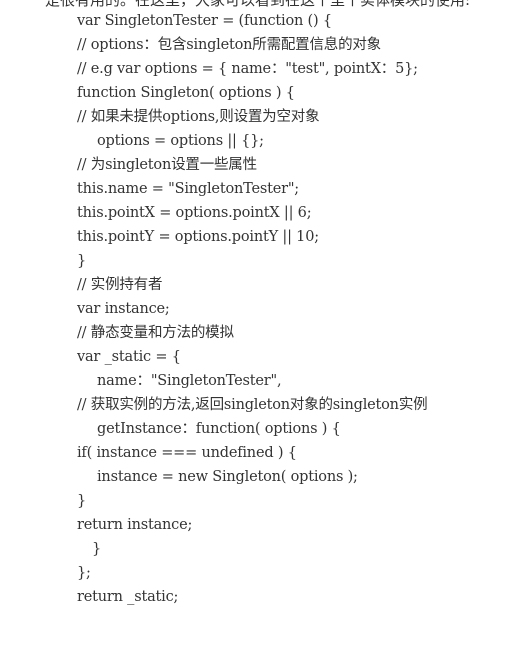 This screenshot has width=526, height=647. What do you see at coordinates (167, 165) in the screenshot?
I see `code-line: // 为singleton设置一些属性` at bounding box center [167, 165].